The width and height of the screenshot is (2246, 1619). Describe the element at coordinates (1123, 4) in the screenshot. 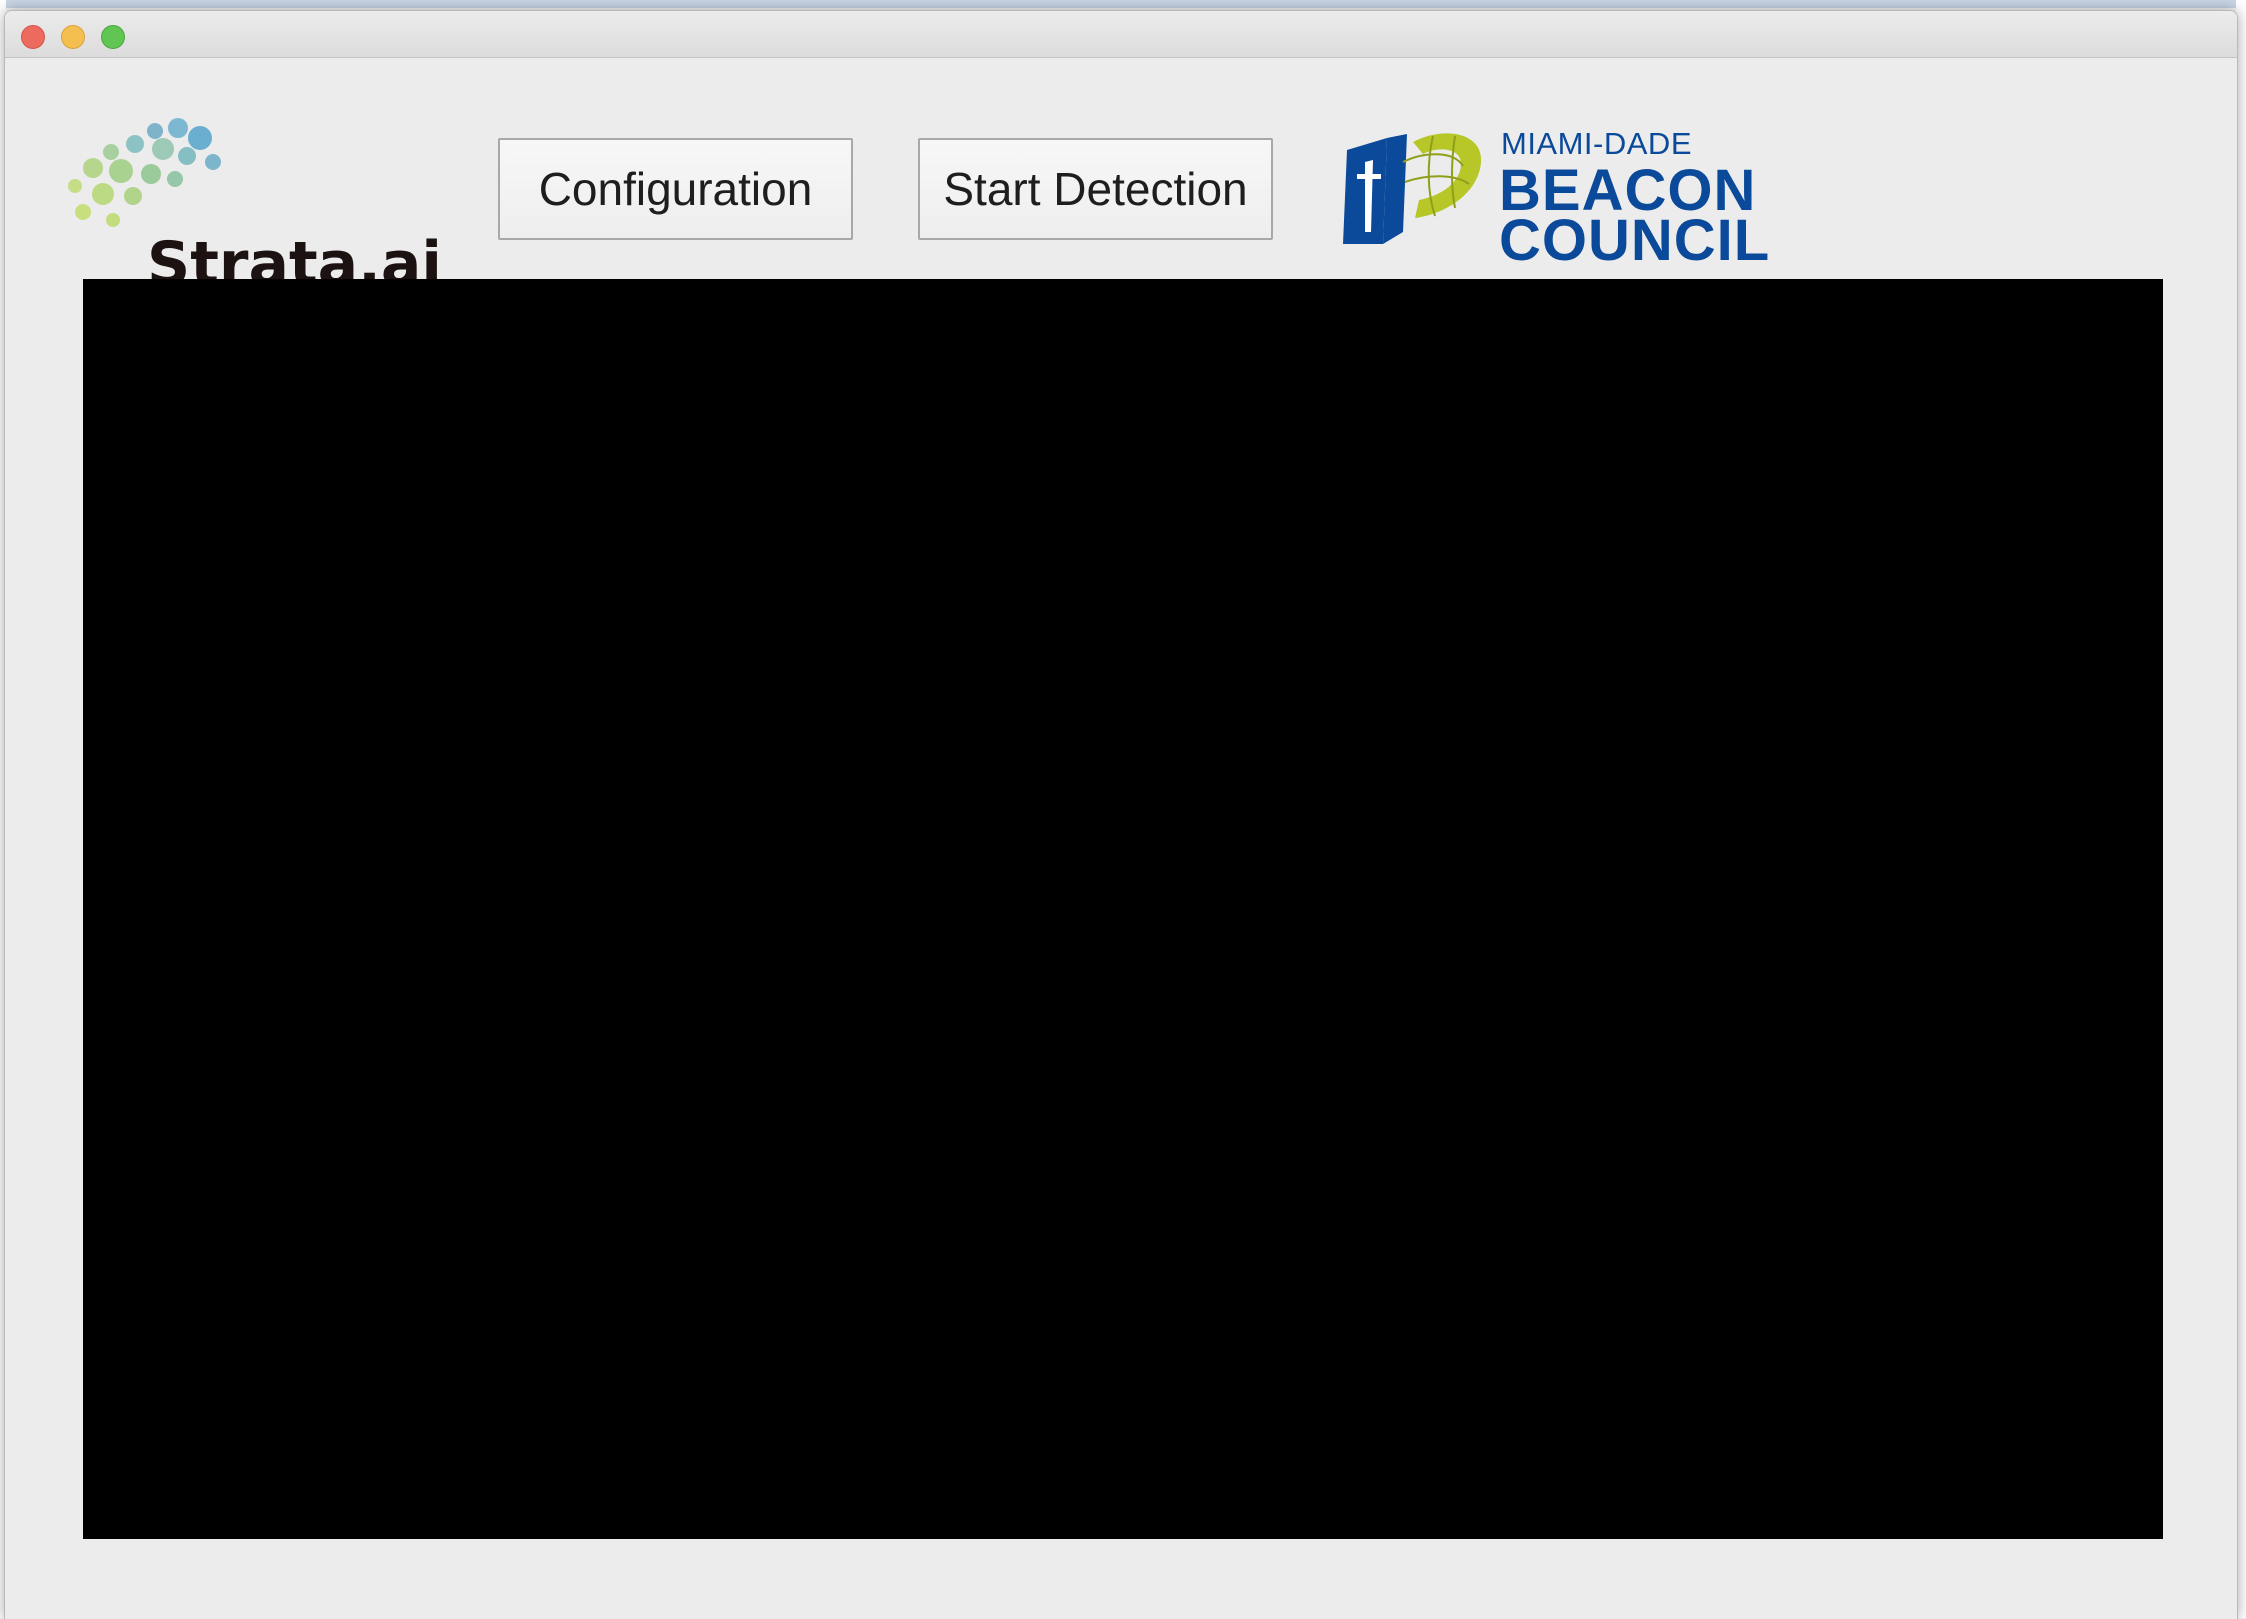

I see `desktop-top-edge` at that location.